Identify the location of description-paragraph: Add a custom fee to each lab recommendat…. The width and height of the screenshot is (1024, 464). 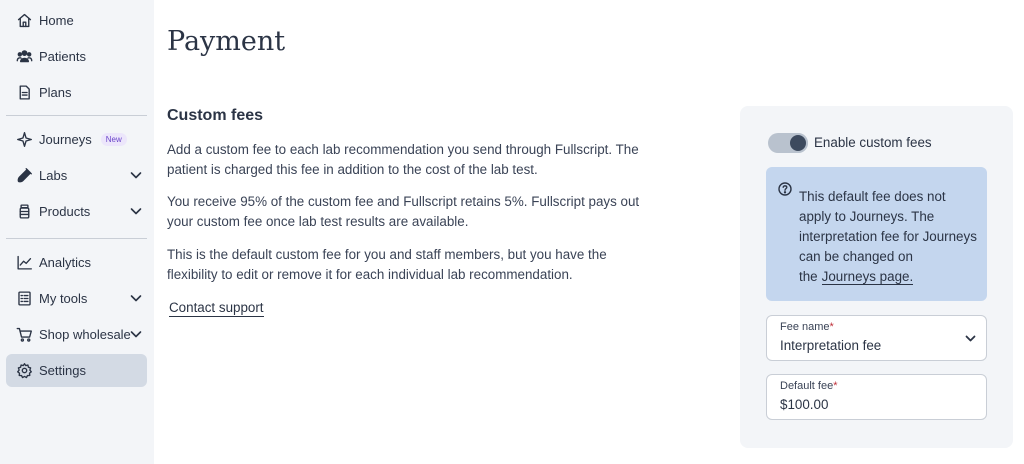
(403, 159).